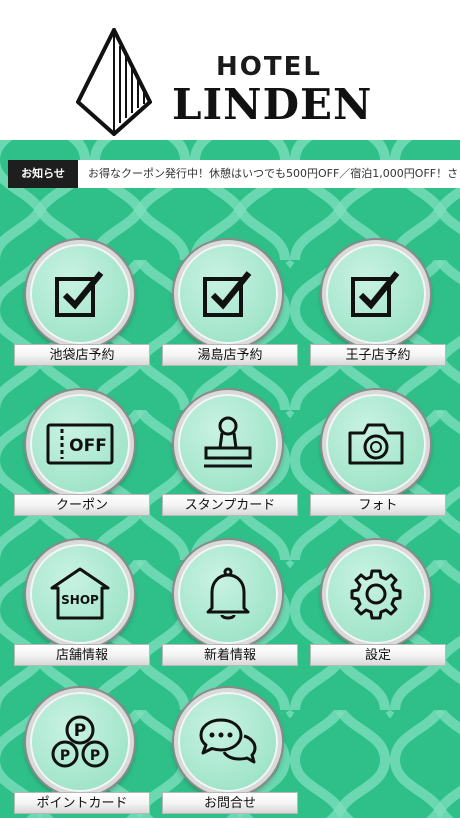 The image size is (460, 818). I want to click on camera-icon, so click(376, 444).